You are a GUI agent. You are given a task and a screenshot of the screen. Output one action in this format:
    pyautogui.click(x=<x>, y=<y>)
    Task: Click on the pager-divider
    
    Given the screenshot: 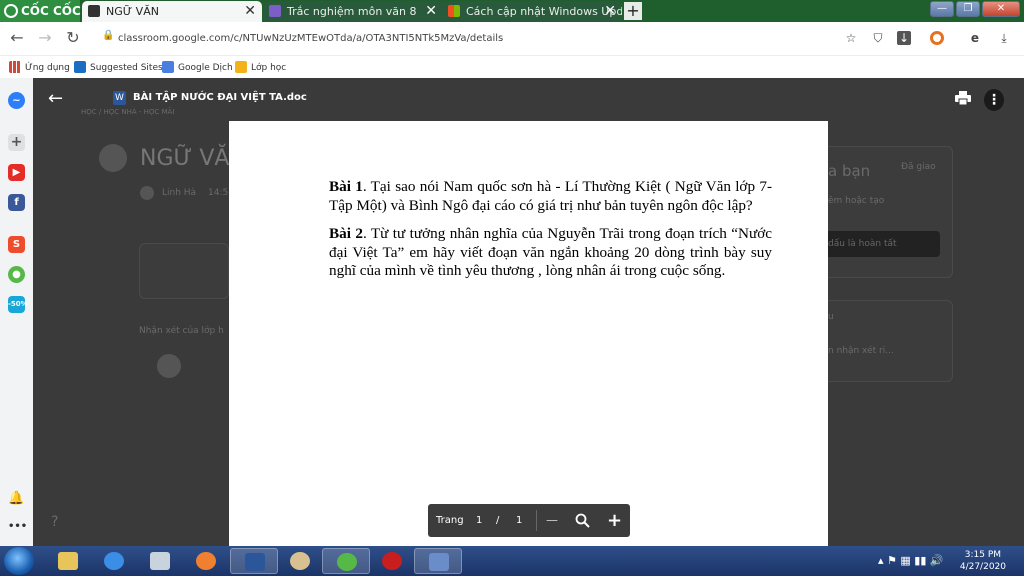 What is the action you would take?
    pyautogui.click(x=536, y=520)
    